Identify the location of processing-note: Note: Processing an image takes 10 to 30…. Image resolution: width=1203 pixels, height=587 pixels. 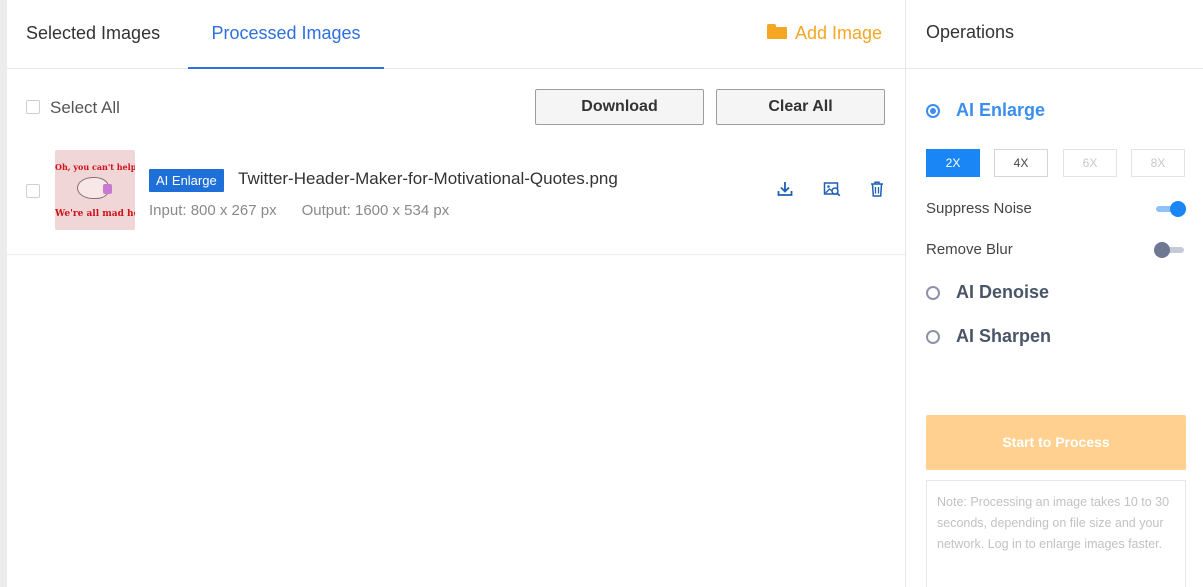
(1056, 533).